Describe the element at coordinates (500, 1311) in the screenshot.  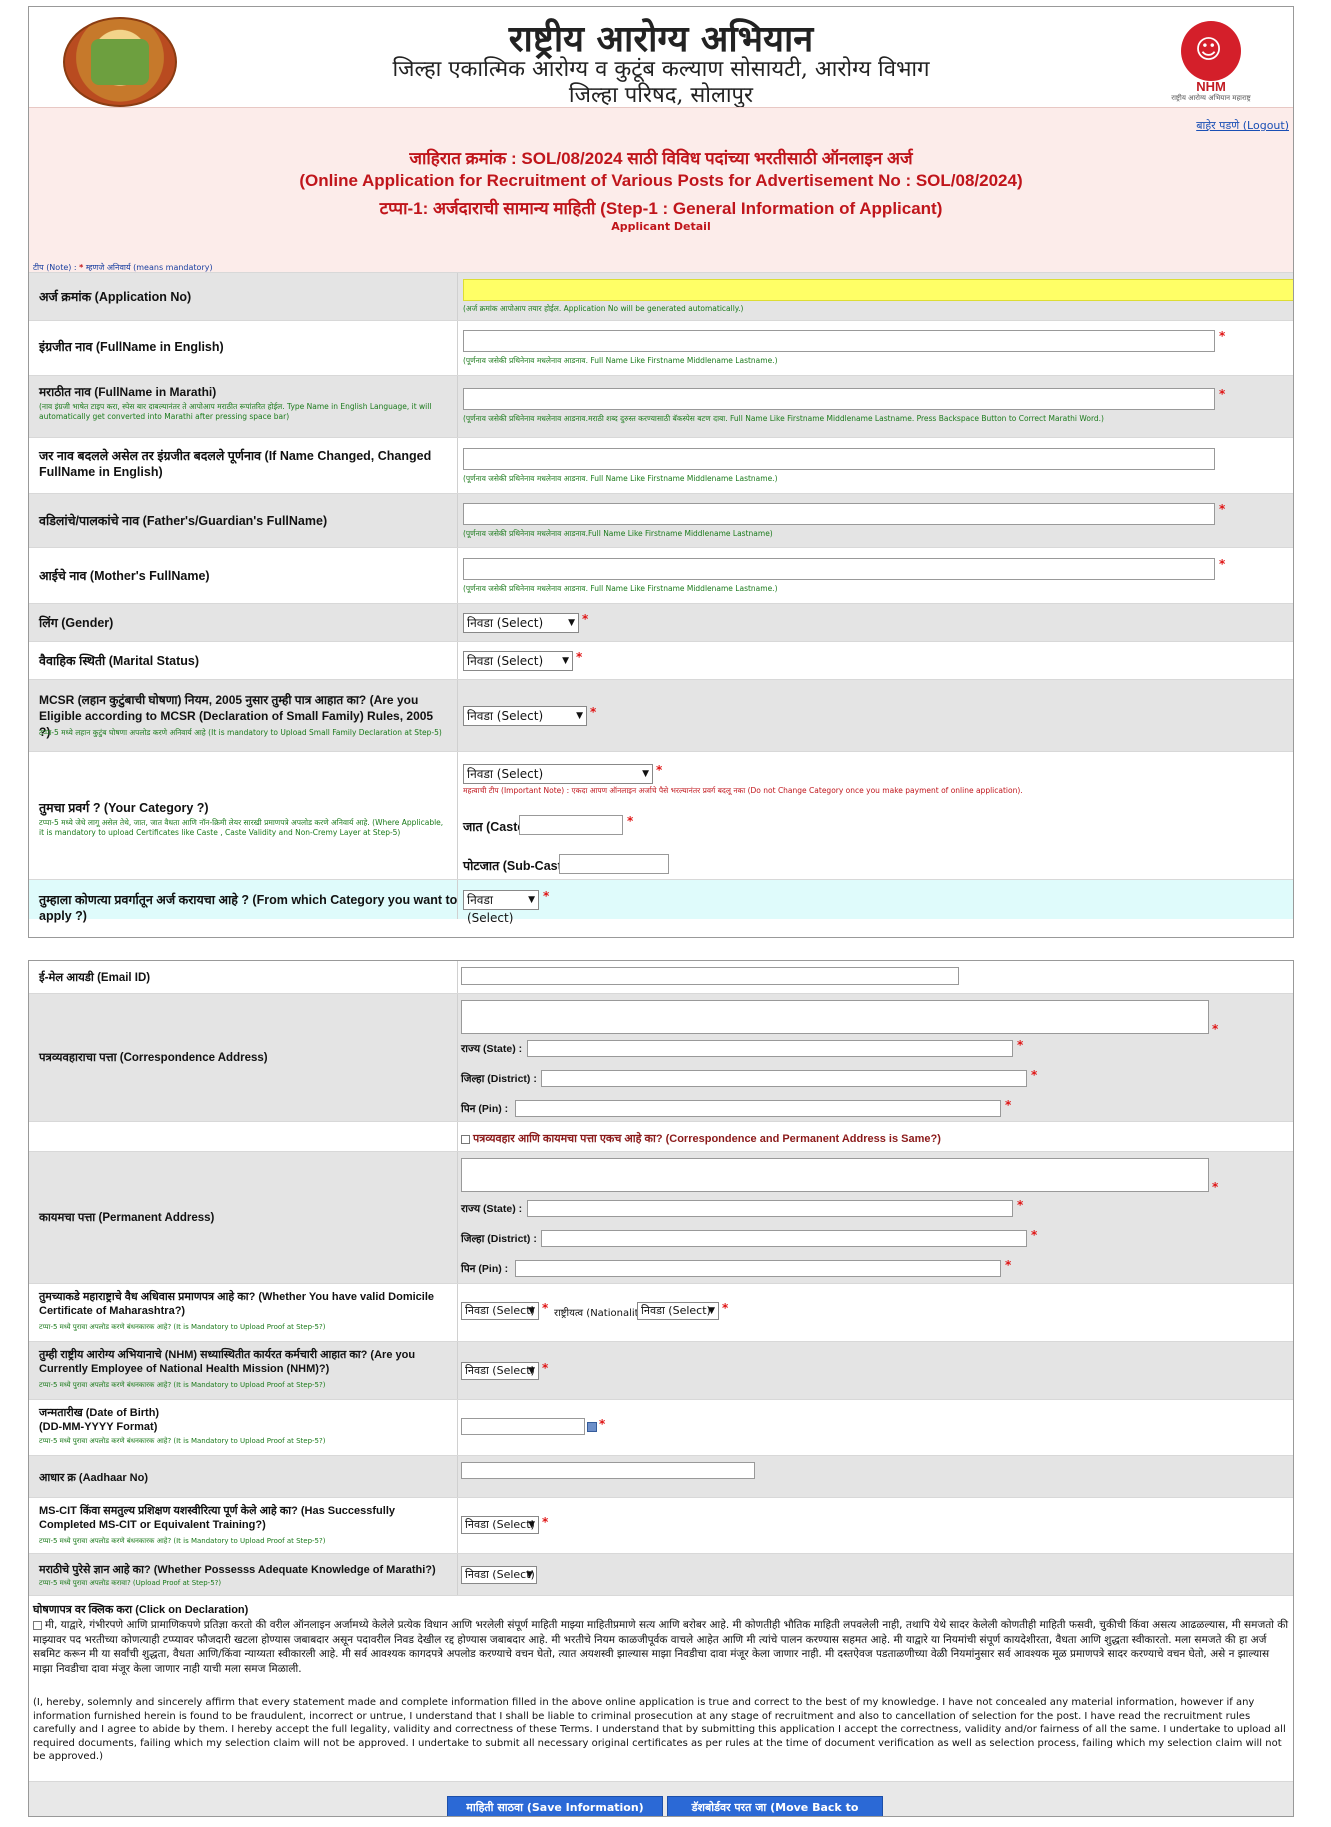
I see `domicile-select: निवडा (Select) ▼` at that location.